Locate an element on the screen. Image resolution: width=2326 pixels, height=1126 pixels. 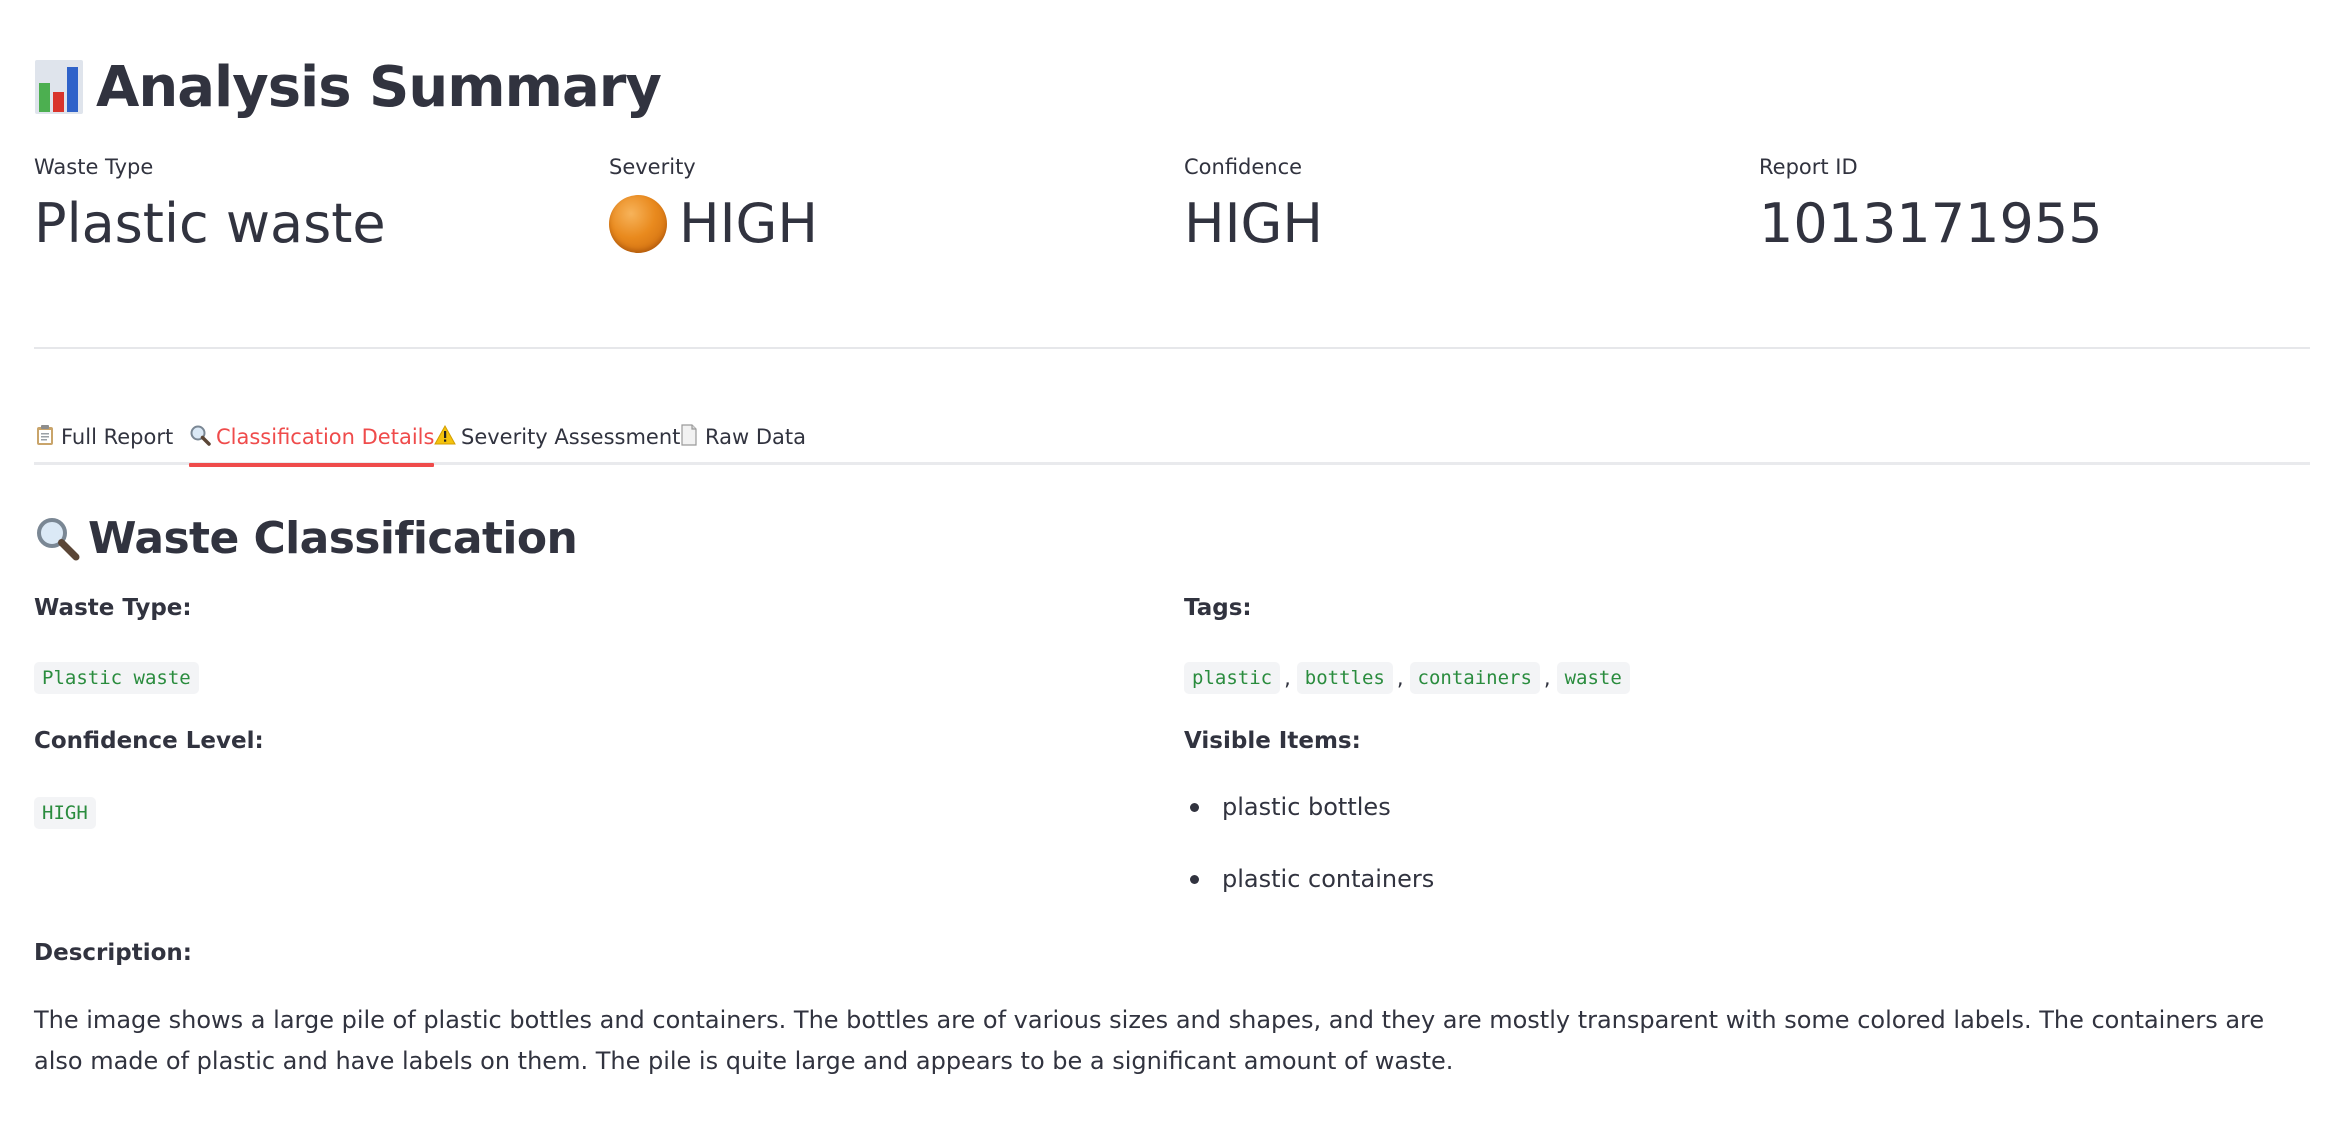
confidence-level-label: Confidence Level: is located at coordinates (149, 741).